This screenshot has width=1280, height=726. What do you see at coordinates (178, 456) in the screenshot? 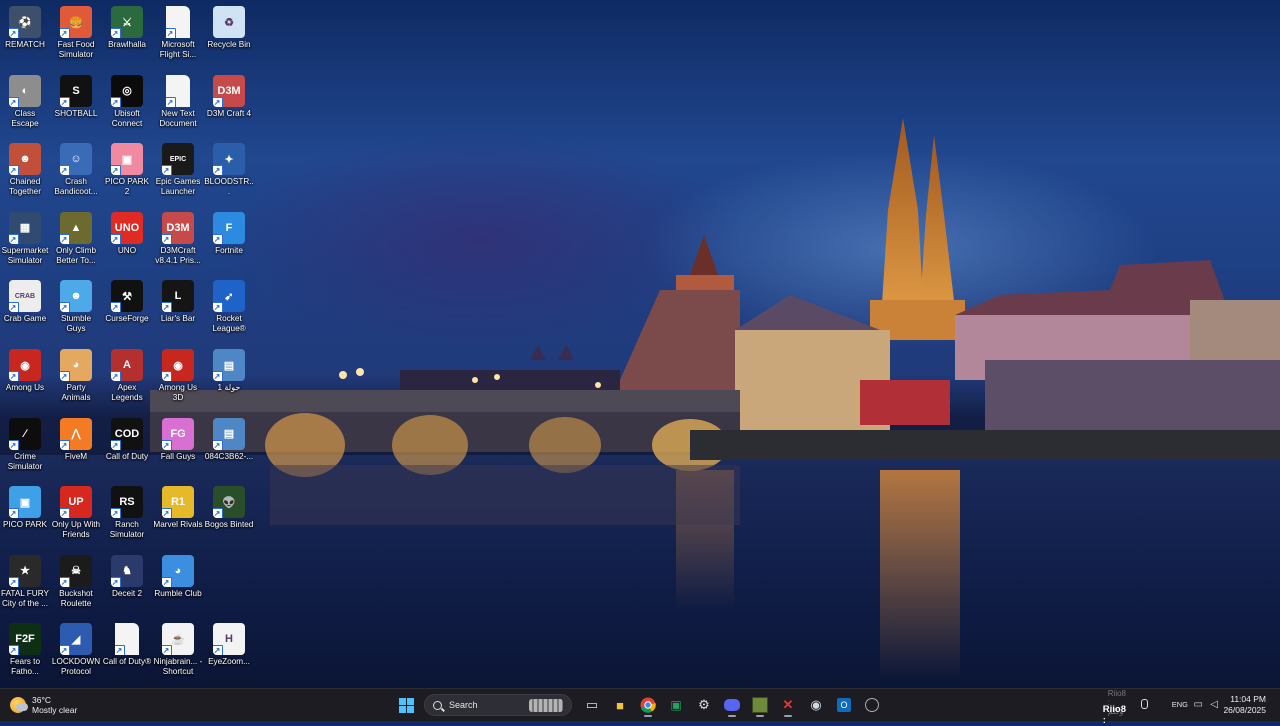
I see `desktop-icon-label: Fall Guys` at bounding box center [178, 456].